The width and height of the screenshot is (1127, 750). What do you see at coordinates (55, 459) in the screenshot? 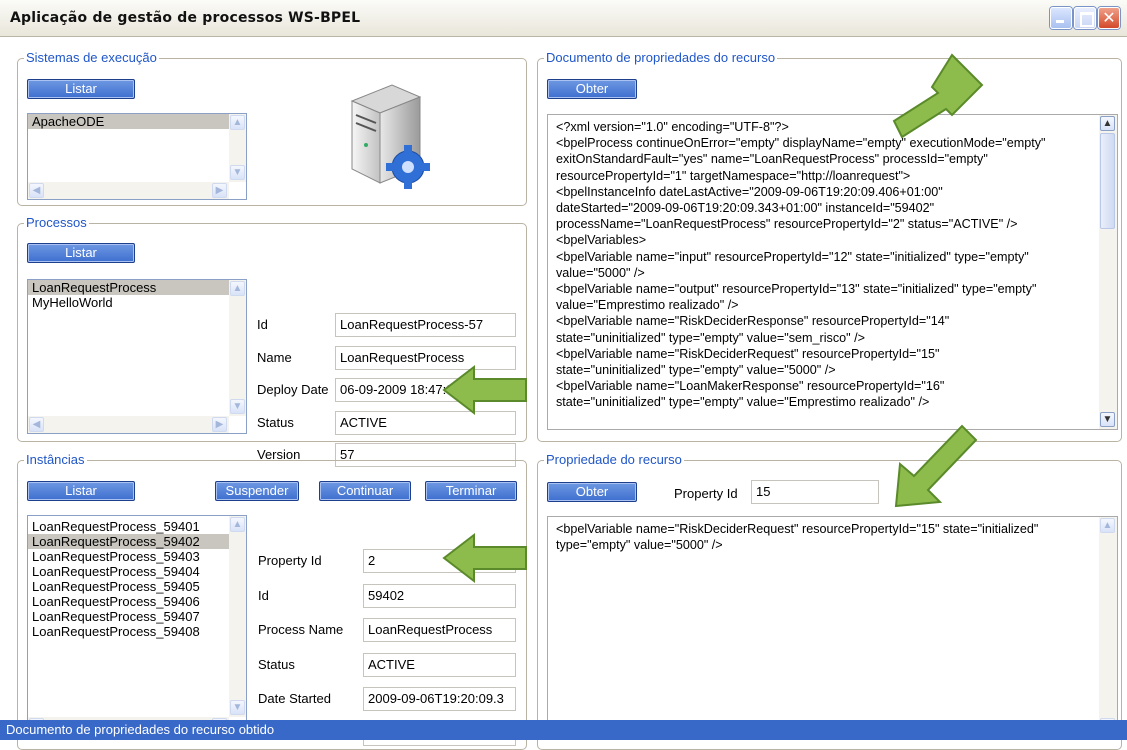
I see `instancias-title: Instâncias` at bounding box center [55, 459].